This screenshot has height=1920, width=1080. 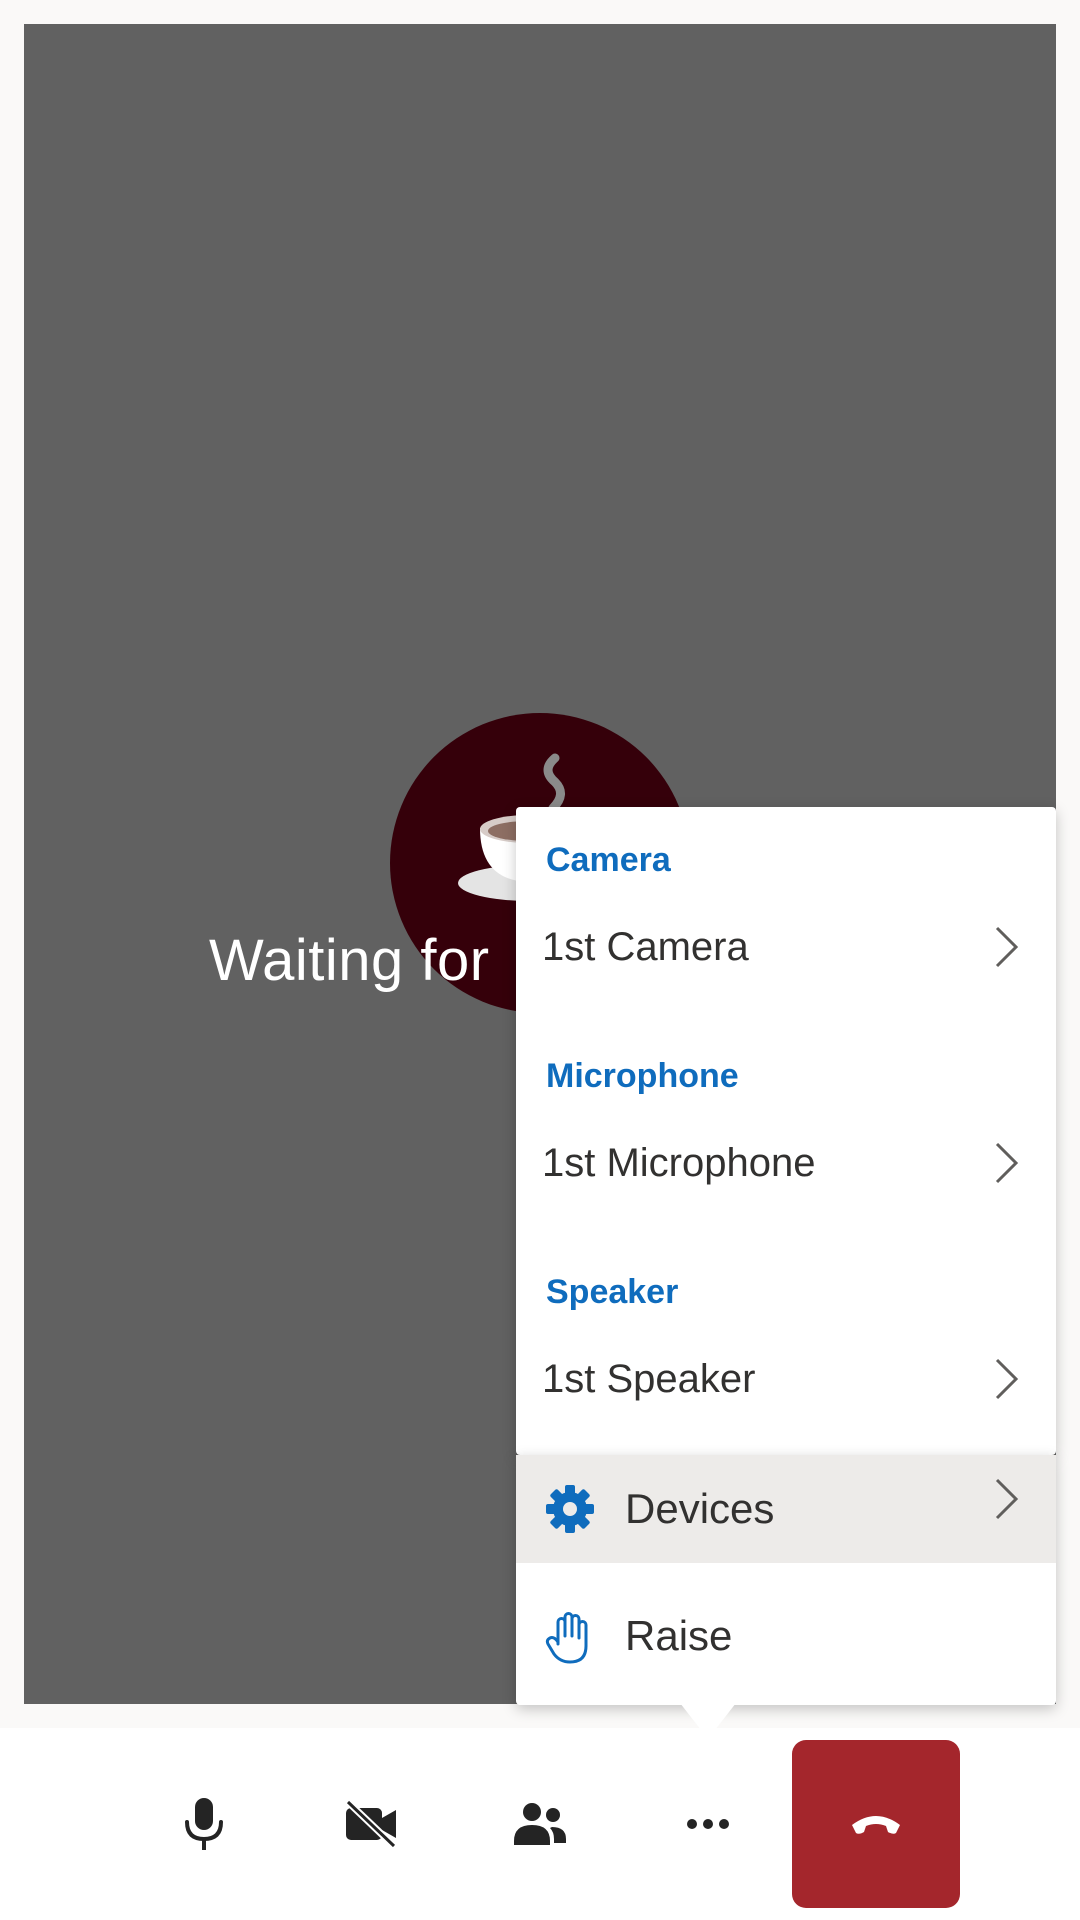 I want to click on gear-icon, so click(x=570, y=1509).